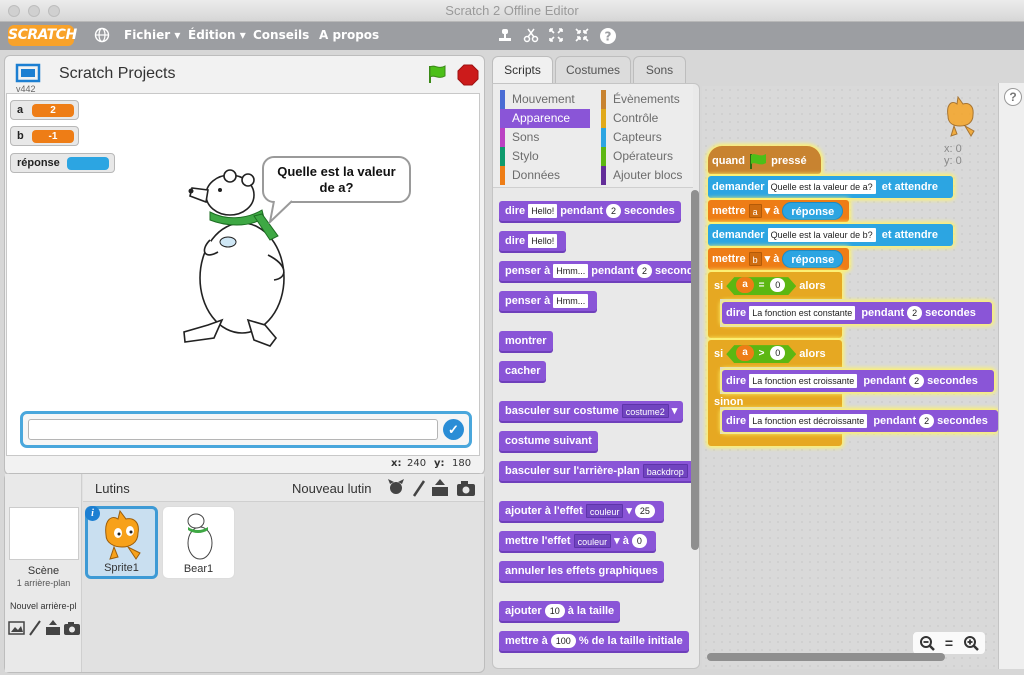 This screenshot has height=675, width=1024. I want to click on zoom-in-button, so click(971, 643).